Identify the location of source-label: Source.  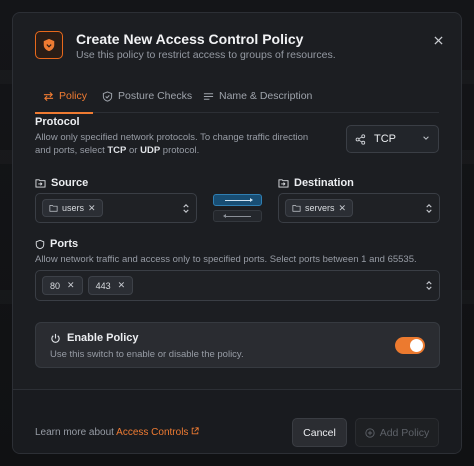
(61, 183).